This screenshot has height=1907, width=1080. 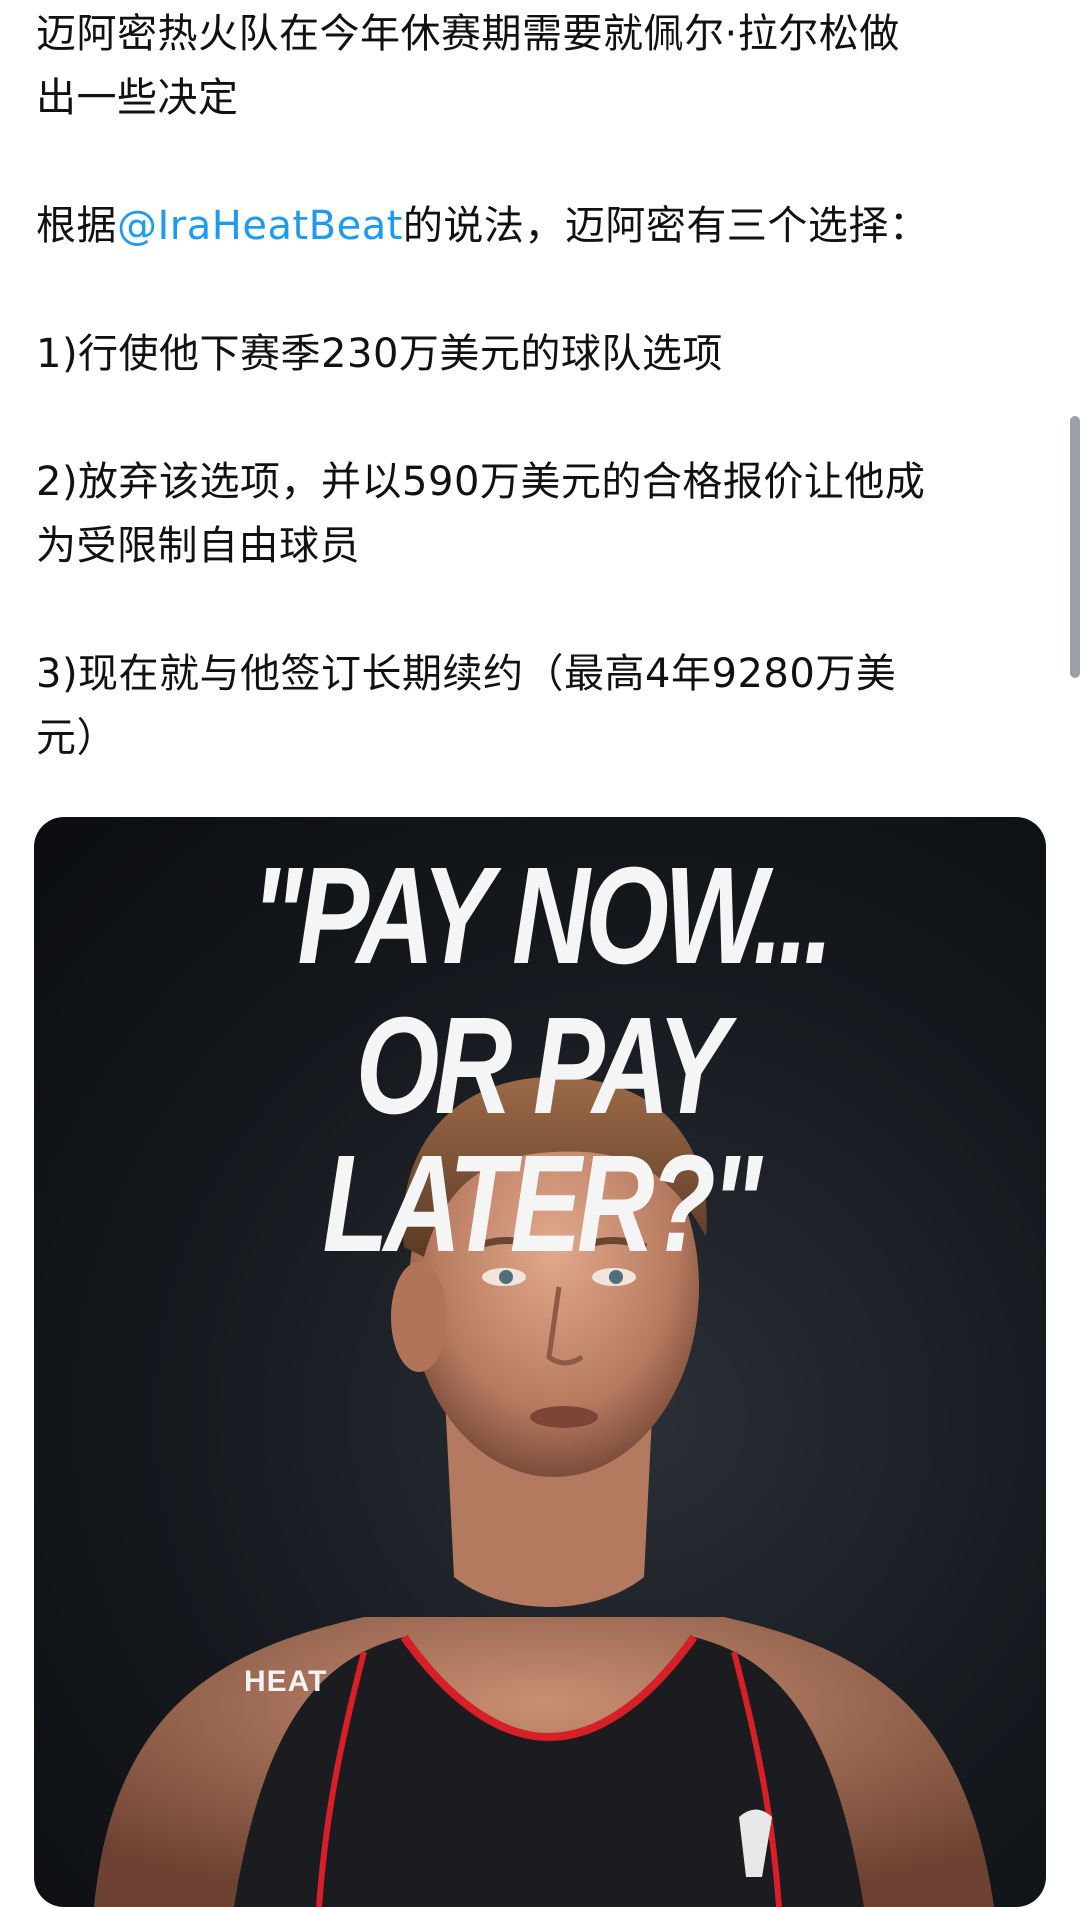 What do you see at coordinates (198, 546) in the screenshot?
I see `post-line: 为受限制自由球员` at bounding box center [198, 546].